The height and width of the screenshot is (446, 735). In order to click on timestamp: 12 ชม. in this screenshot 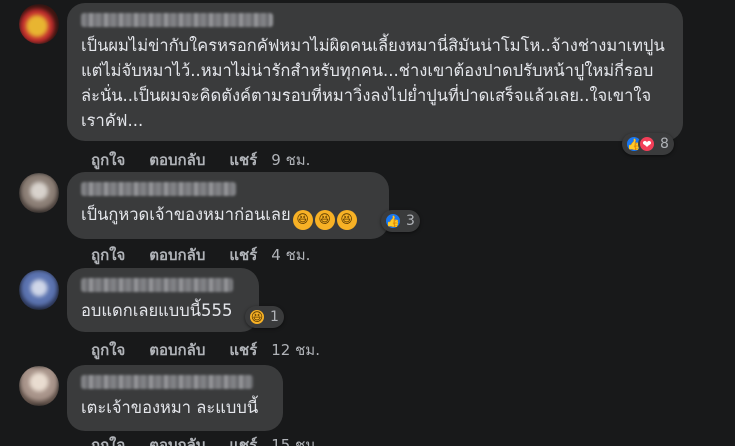, I will do `click(295, 350)`.